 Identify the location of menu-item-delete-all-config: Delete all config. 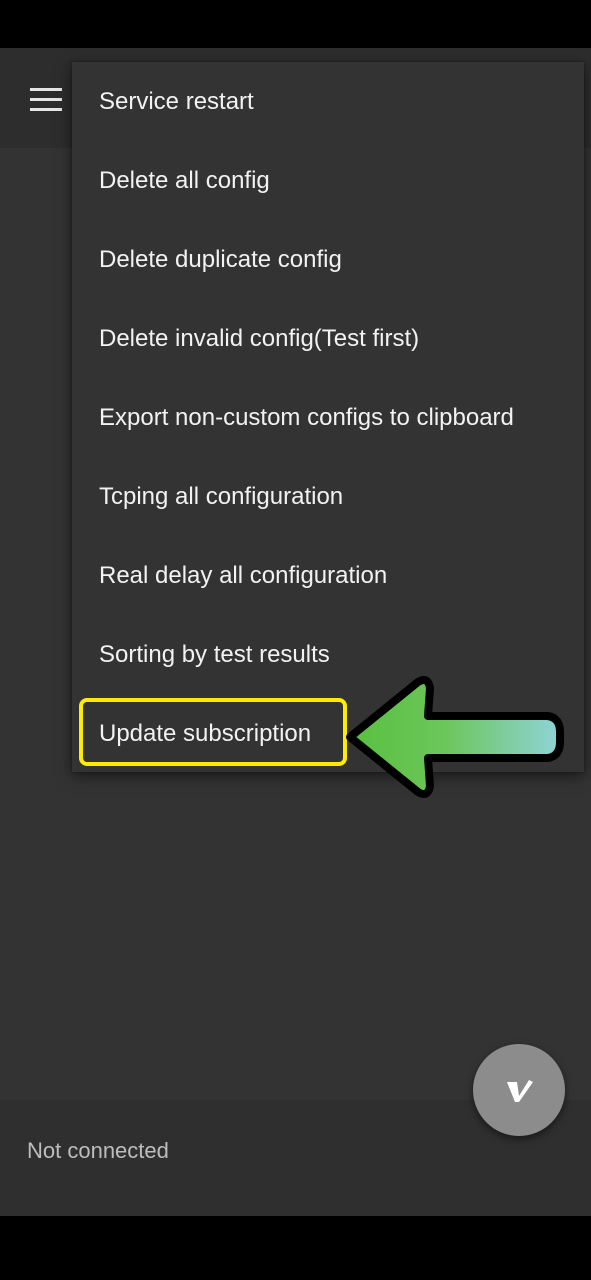
(328, 180).